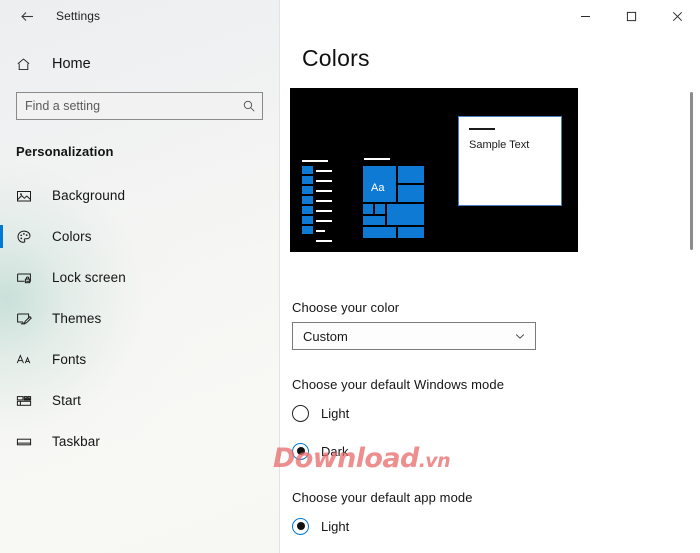 The height and width of the screenshot is (553, 700). What do you see at coordinates (692, 295) in the screenshot?
I see `vertical-scrollbar` at bounding box center [692, 295].